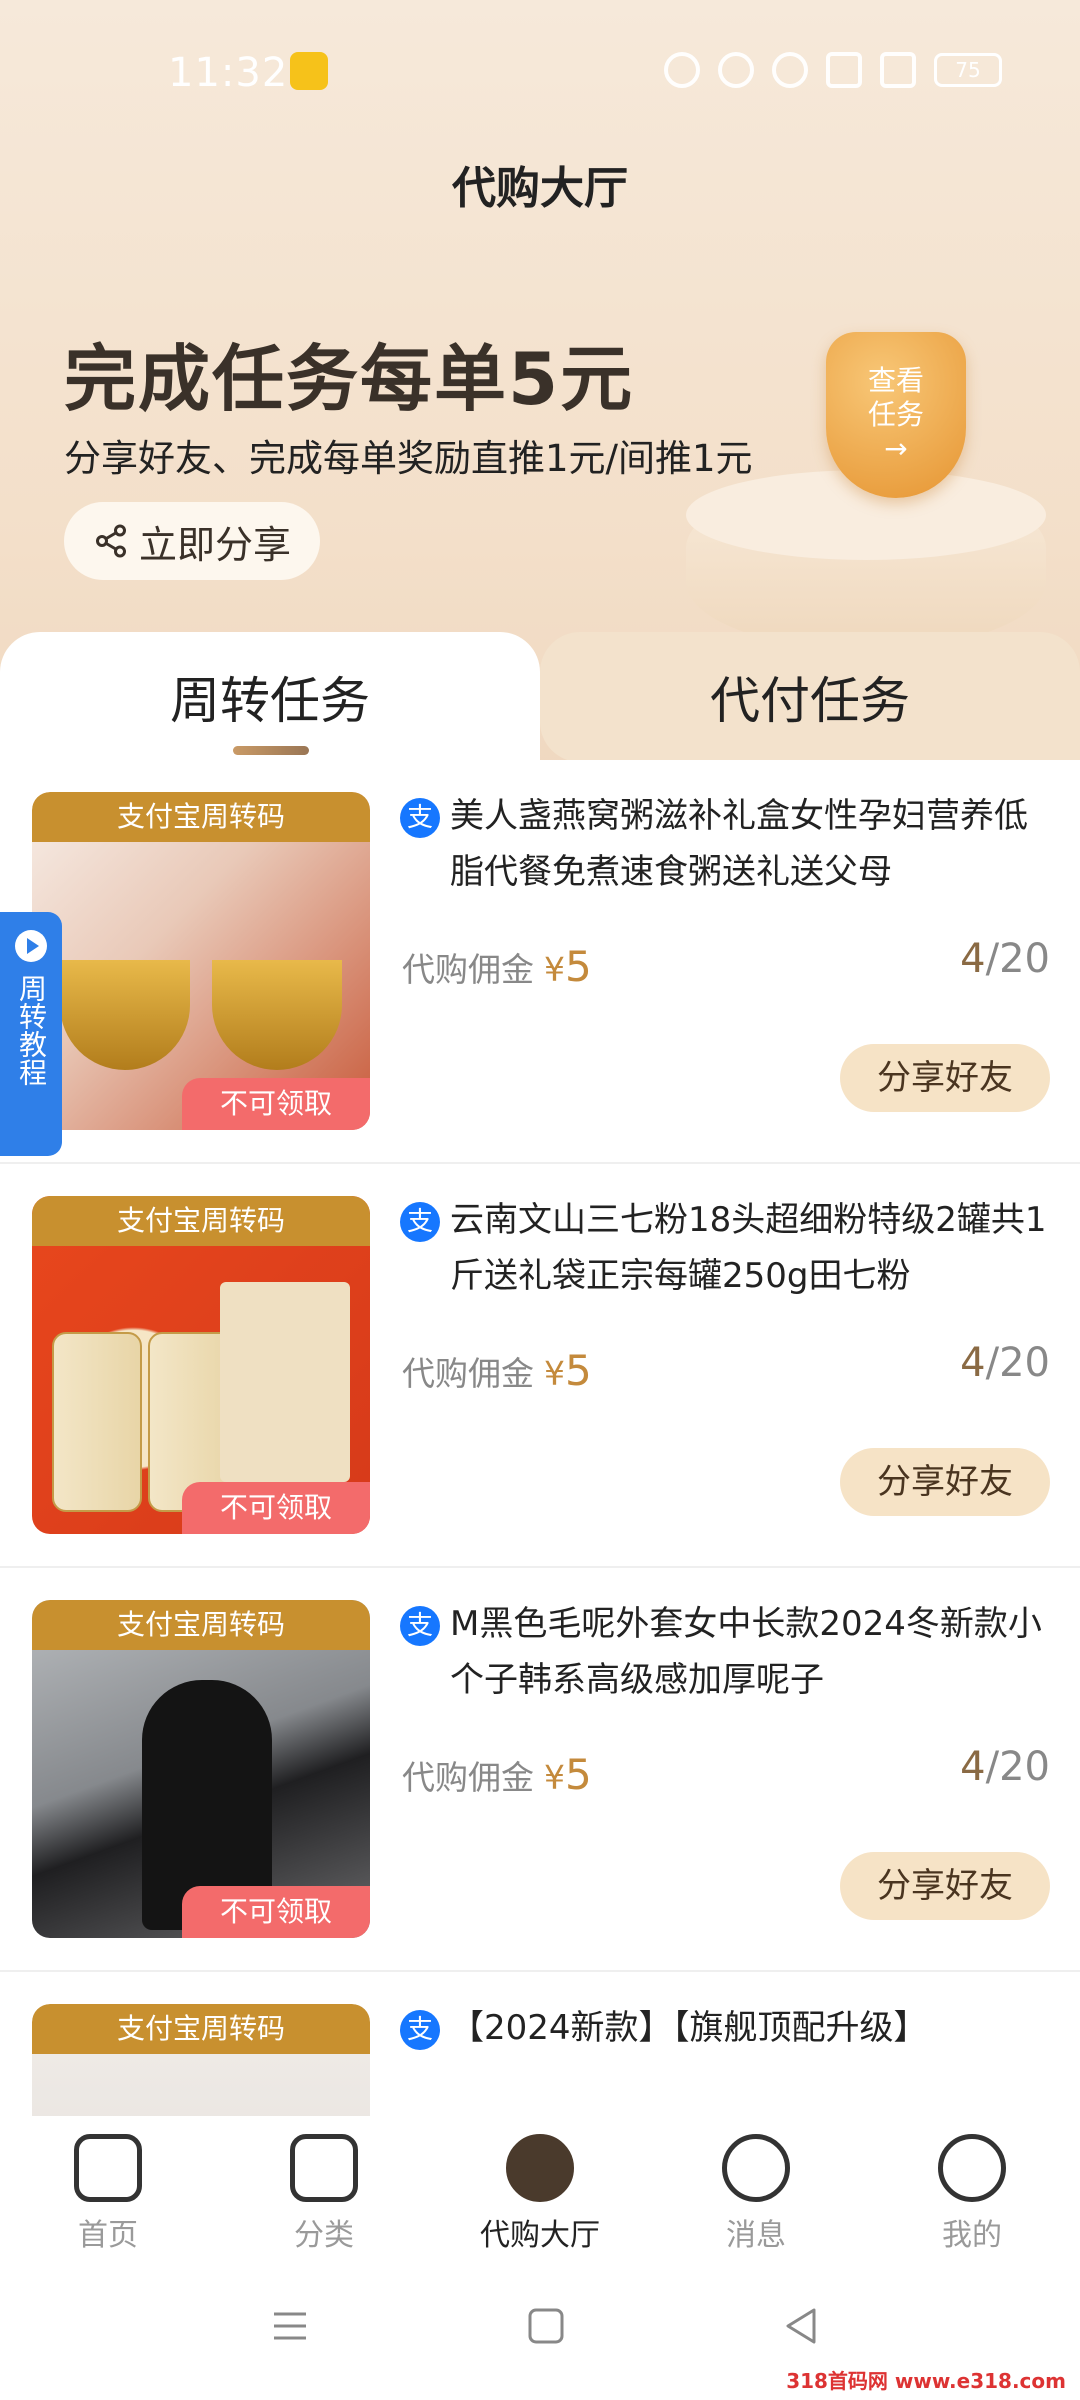 This screenshot has width=1080, height=2400. What do you see at coordinates (898, 70) in the screenshot?
I see `signal-icon` at bounding box center [898, 70].